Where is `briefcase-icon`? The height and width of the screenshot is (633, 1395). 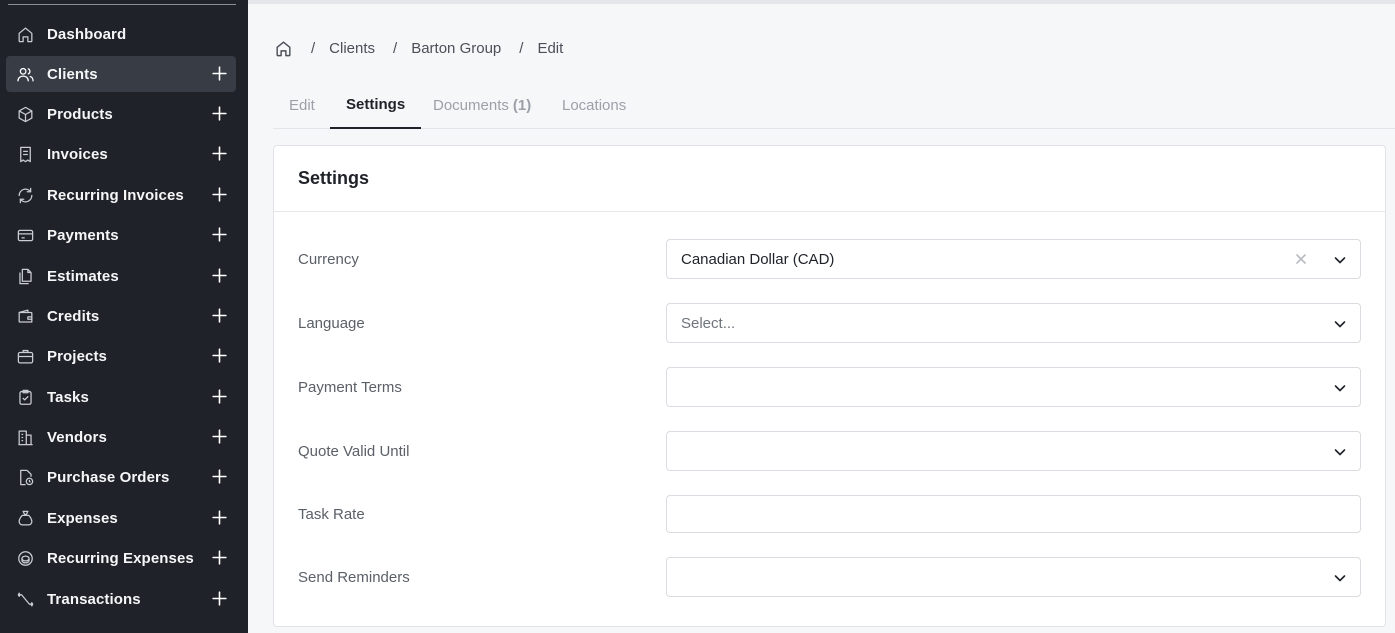 briefcase-icon is located at coordinates (25, 356).